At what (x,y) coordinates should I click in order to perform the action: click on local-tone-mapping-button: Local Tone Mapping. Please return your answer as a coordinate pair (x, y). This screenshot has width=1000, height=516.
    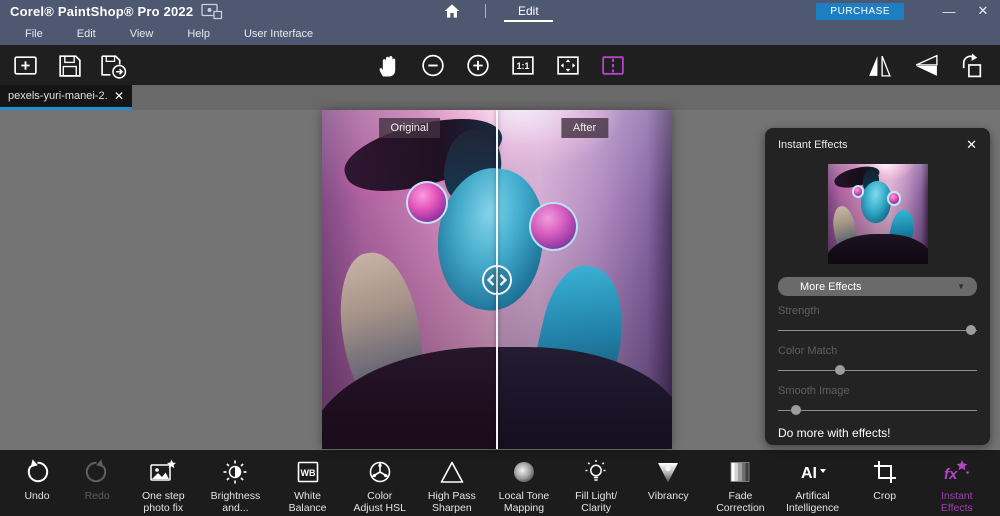
    Looking at the image, I should click on (524, 485).